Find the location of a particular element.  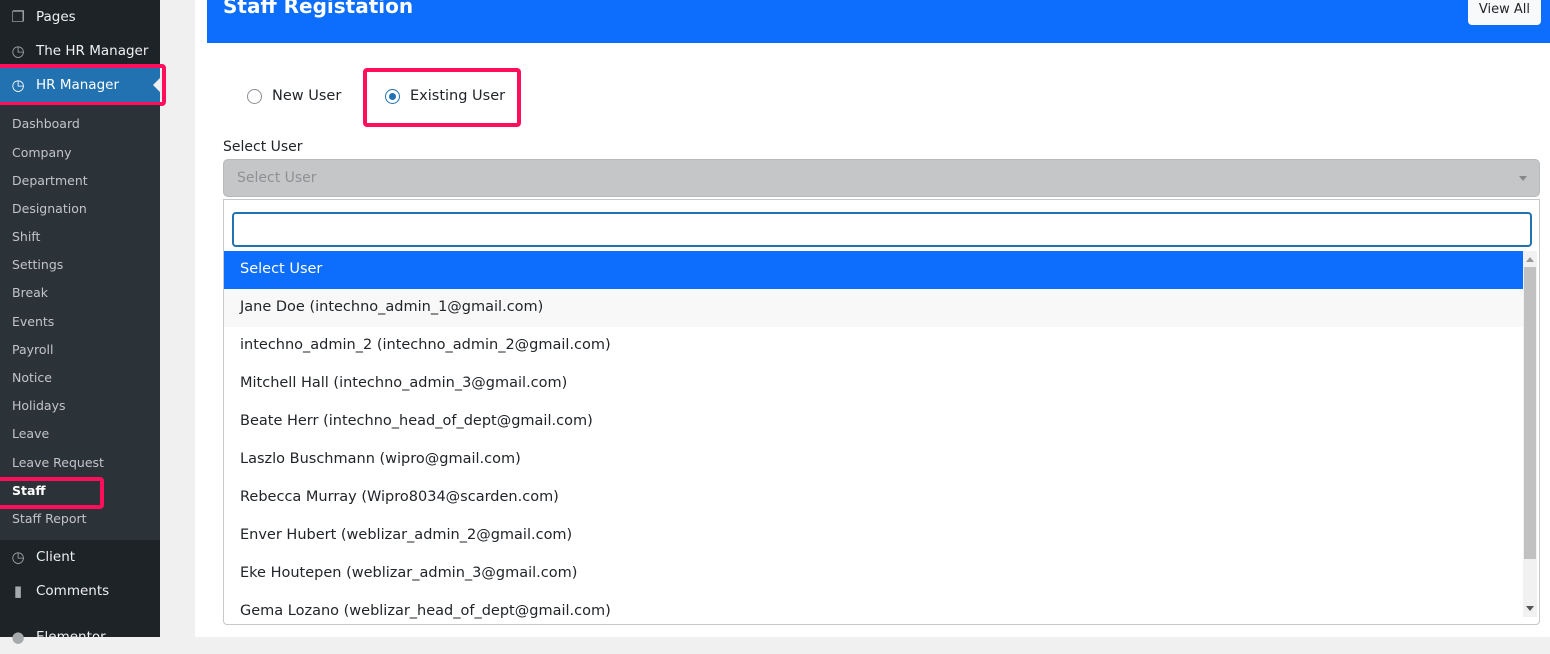

dropdown-search-input is located at coordinates (882, 229).